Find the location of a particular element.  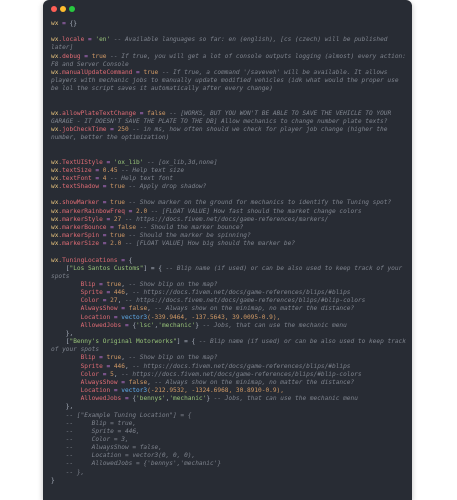

code-token: 250 is located at coordinates (123, 130).